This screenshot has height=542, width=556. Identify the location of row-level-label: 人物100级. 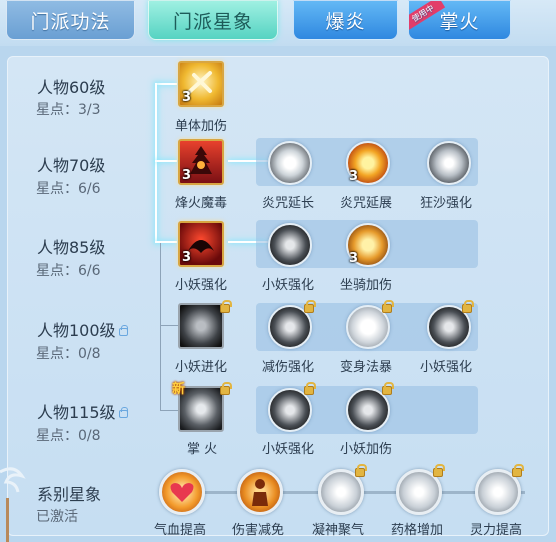
(82, 329).